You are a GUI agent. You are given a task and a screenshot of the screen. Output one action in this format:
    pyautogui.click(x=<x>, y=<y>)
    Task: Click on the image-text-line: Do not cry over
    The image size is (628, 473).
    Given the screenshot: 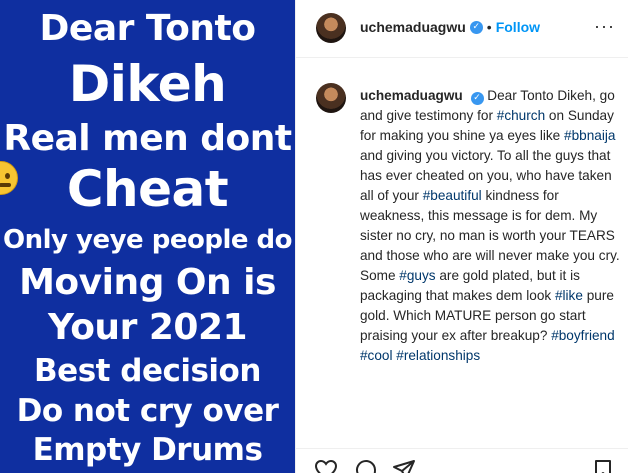 What is the action you would take?
    pyautogui.click(x=147, y=411)
    